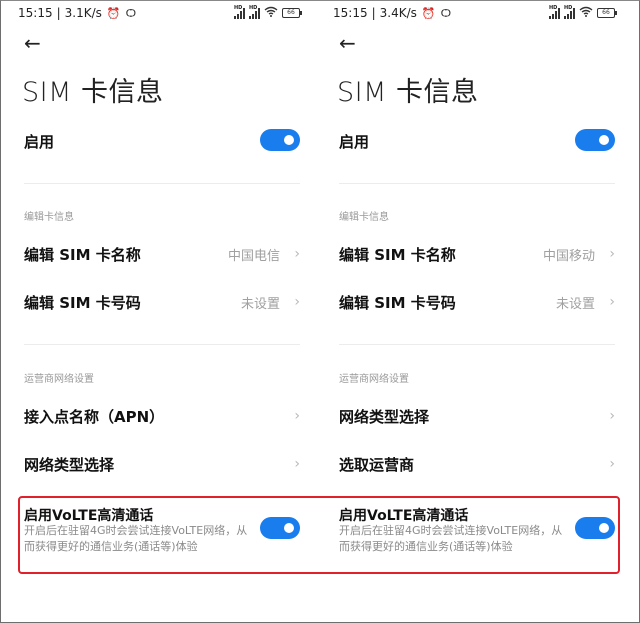  Describe the element at coordinates (477, 464) in the screenshot. I see `select-carrier-row: 选取运营商 ›` at that location.